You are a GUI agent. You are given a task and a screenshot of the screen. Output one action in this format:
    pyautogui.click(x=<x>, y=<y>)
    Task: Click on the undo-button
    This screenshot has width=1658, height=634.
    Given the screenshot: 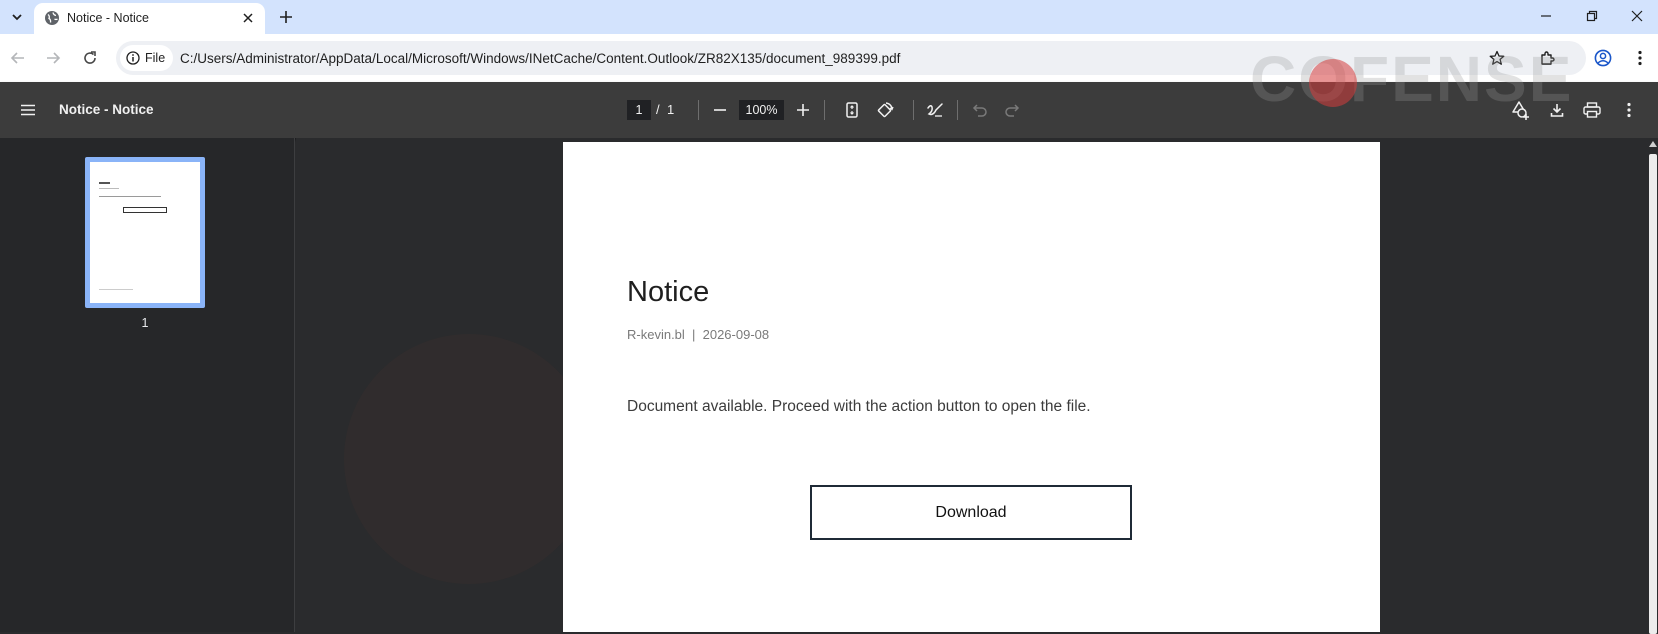 What is the action you would take?
    pyautogui.click(x=980, y=110)
    